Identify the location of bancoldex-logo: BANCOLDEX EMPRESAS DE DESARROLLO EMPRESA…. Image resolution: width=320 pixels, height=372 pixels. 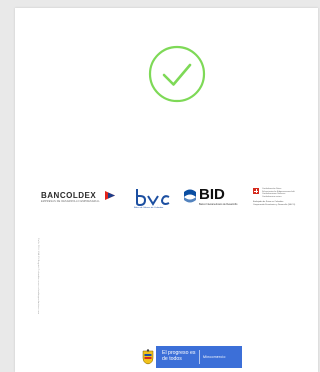
(78, 202).